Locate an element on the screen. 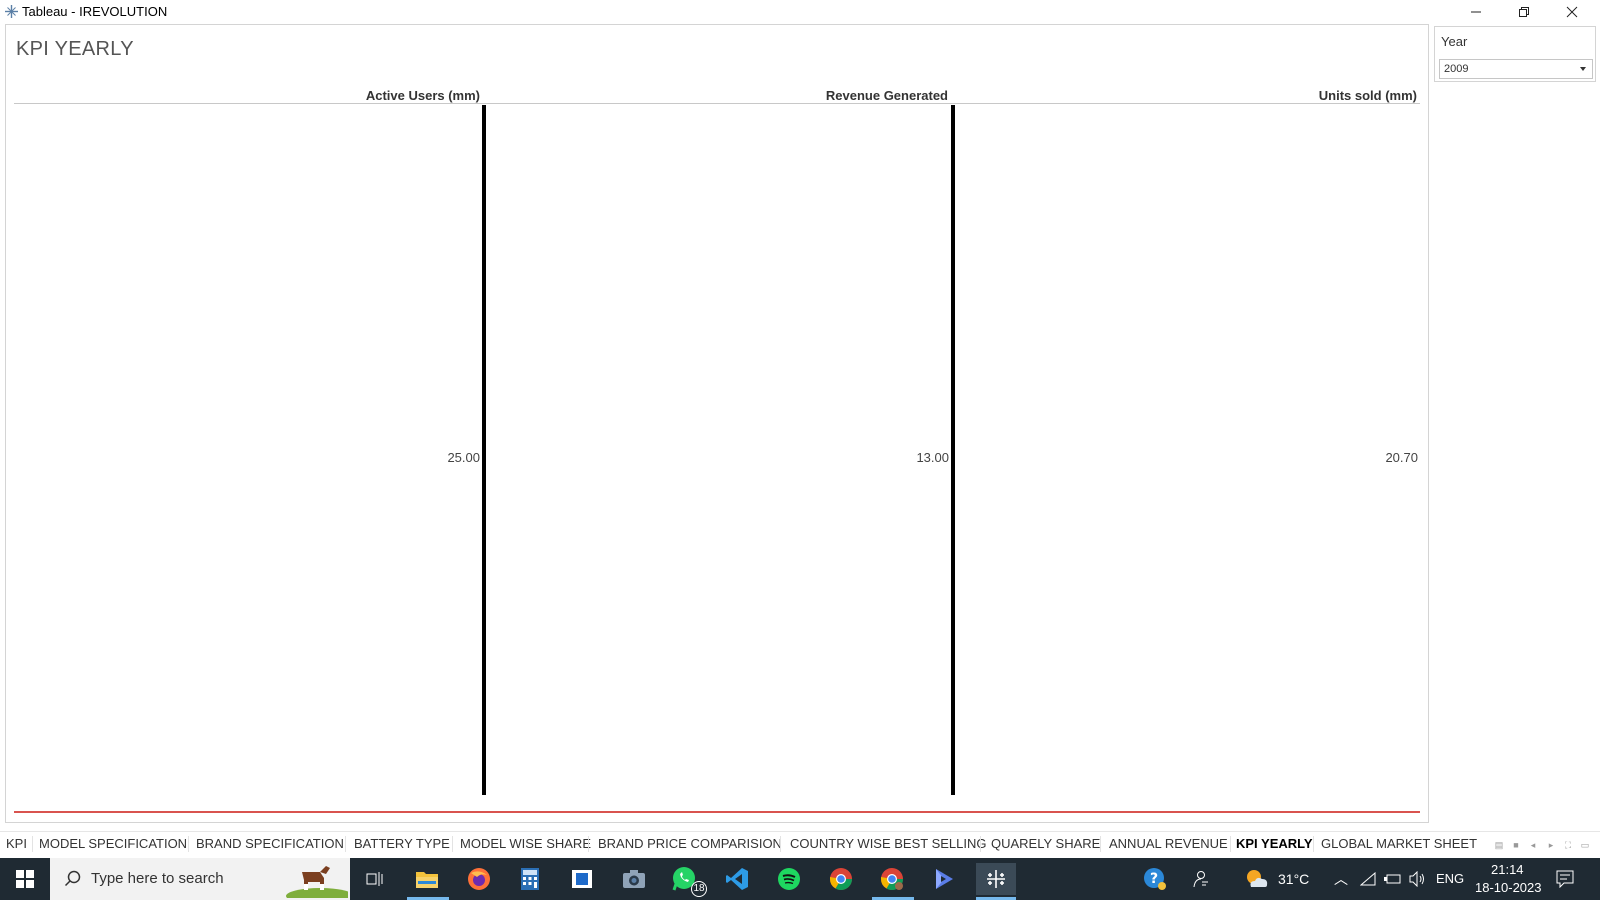 This screenshot has height=900, width=1600. scroll-tabs-left-icon: ◂ is located at coordinates (1533, 845).